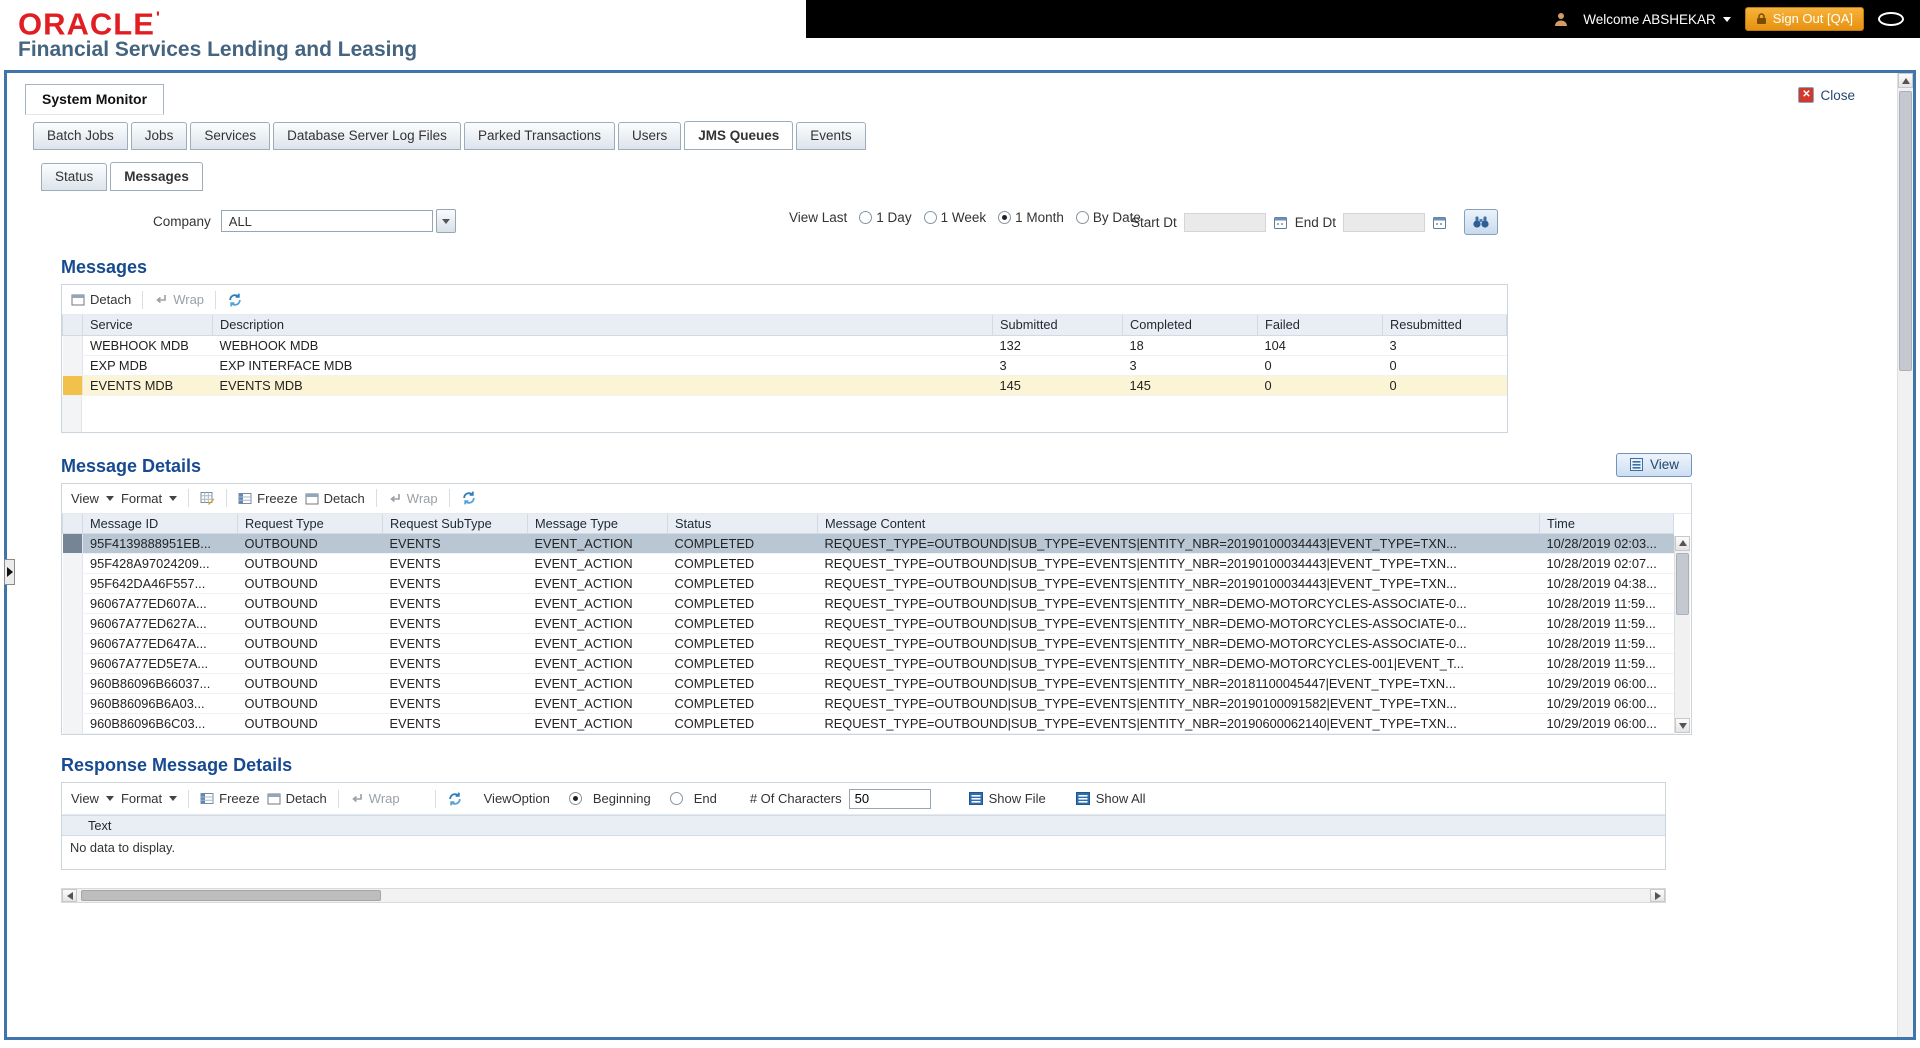  What do you see at coordinates (597, 523) in the screenshot?
I see `col-message-type: Message Type` at bounding box center [597, 523].